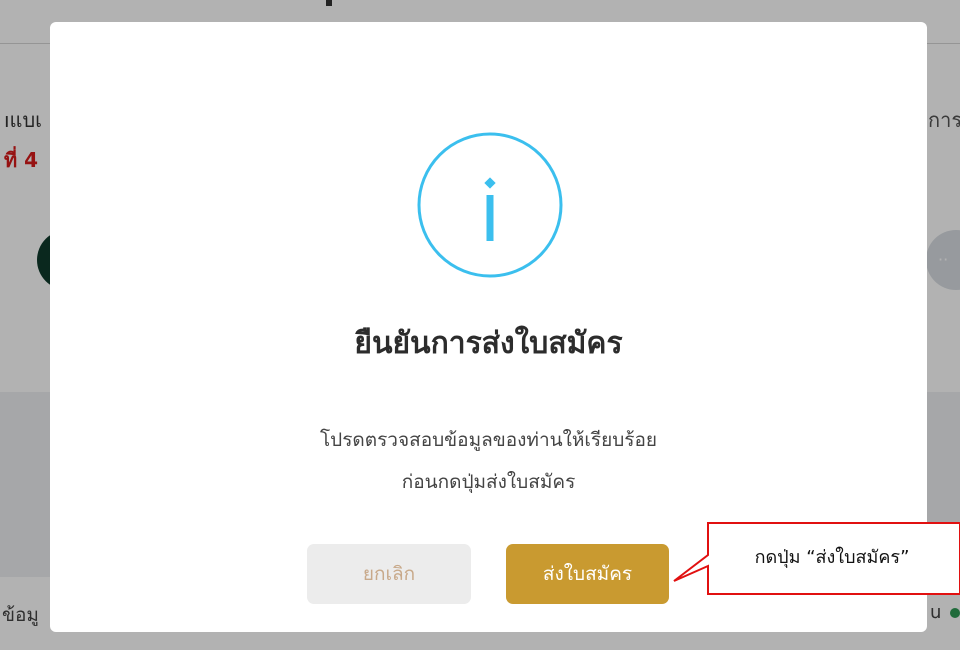 Image resolution: width=960 pixels, height=650 pixels. Describe the element at coordinates (587, 574) in the screenshot. I see `submit-application-button: ส่งใบสมัคร` at that location.